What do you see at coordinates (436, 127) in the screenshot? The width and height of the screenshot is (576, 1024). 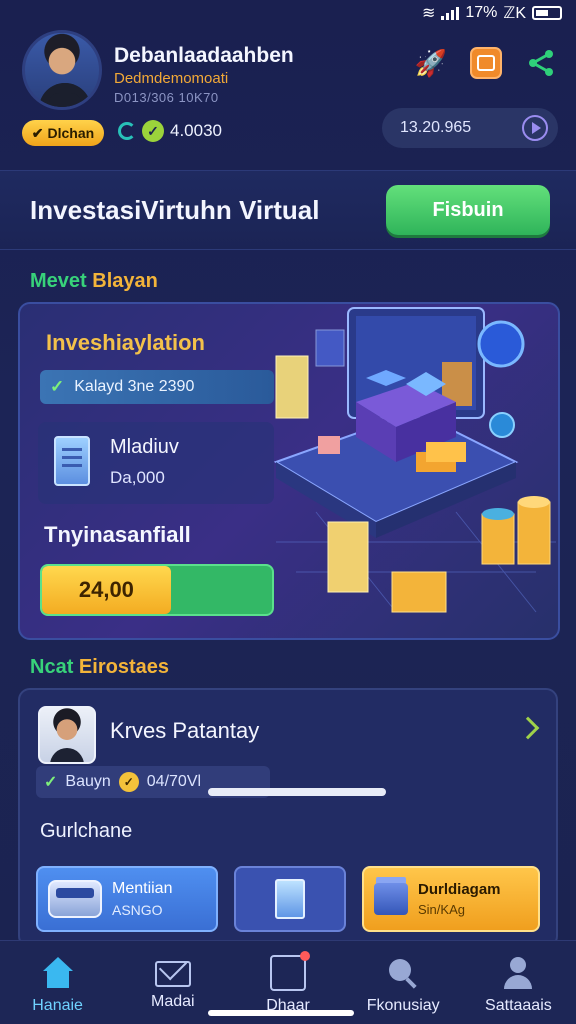 I see `pill-value-text: 13.20.965` at bounding box center [436, 127].